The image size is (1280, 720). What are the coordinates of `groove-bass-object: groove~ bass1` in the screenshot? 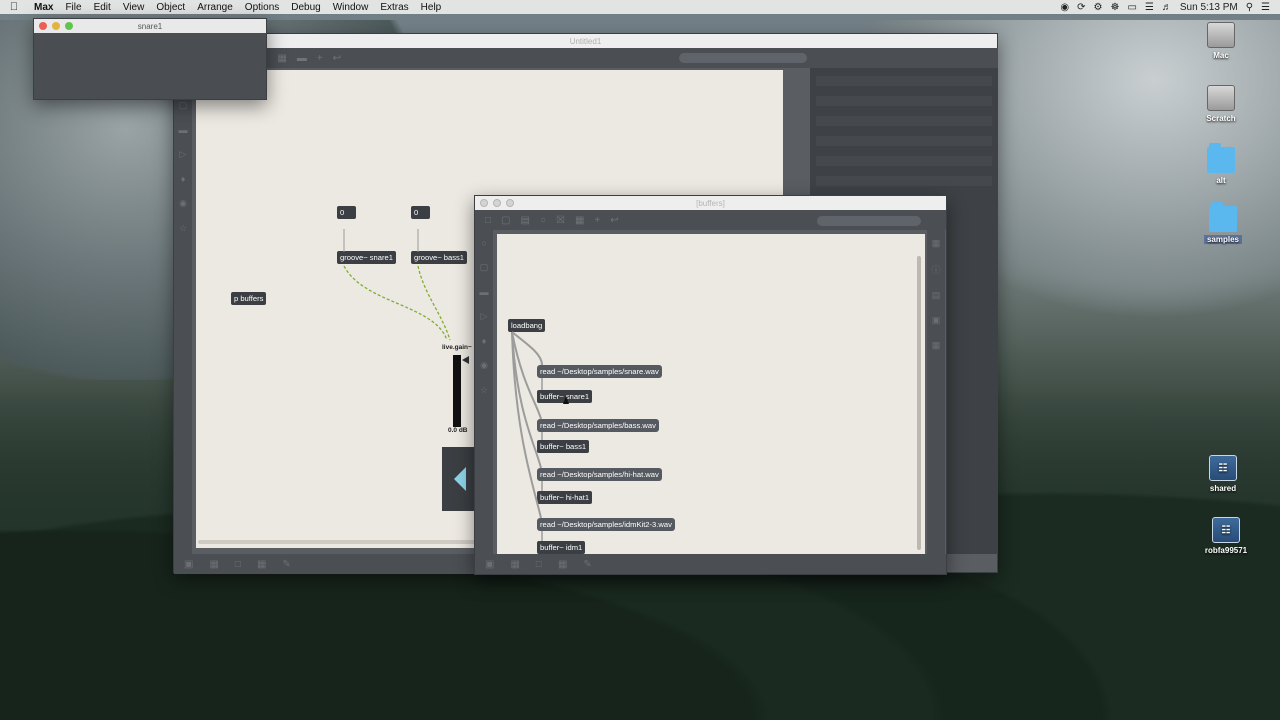 It's located at (439, 257).